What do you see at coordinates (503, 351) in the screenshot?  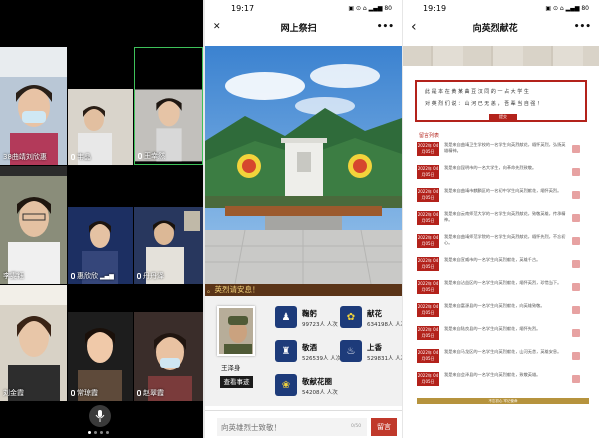 I see `item-text: 我是来自马龙区的一名学生向英烈献花，山河无恙，英雄安息。` at bounding box center [503, 351].